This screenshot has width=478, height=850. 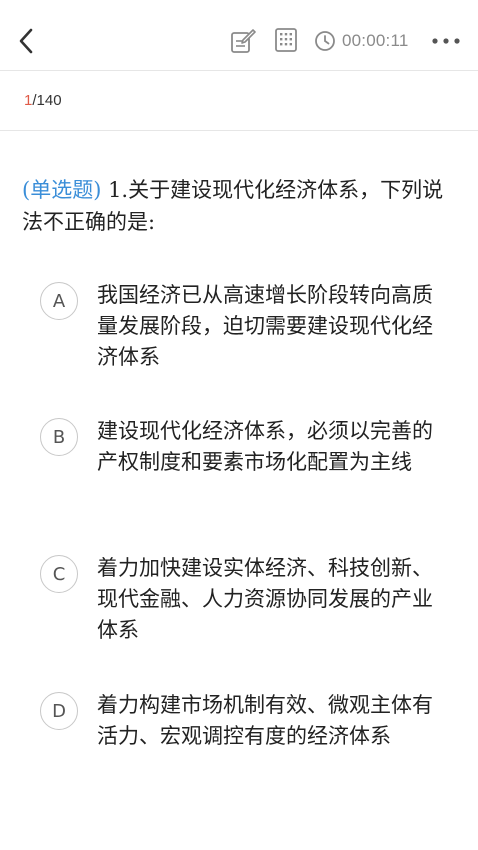 I want to click on question-type-tag: (单选题), so click(x=62, y=190).